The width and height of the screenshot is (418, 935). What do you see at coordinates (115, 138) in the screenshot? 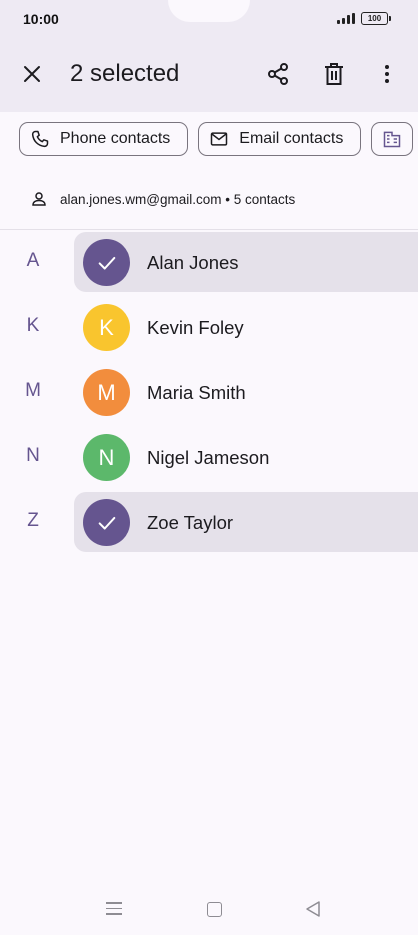
I see `chip-label: Phone contacts` at bounding box center [115, 138].